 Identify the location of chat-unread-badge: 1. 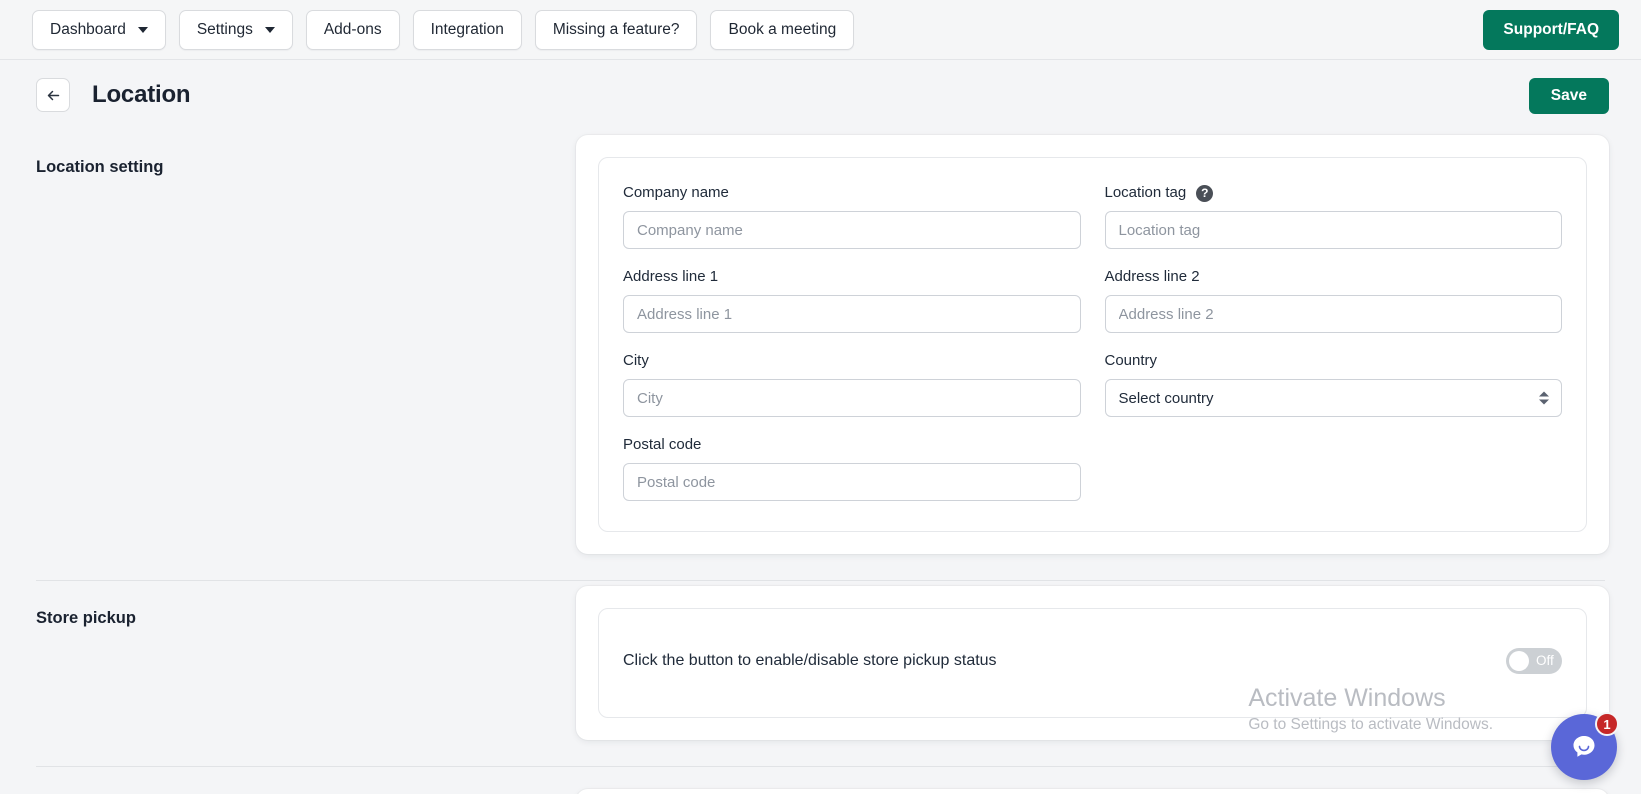
(1607, 724).